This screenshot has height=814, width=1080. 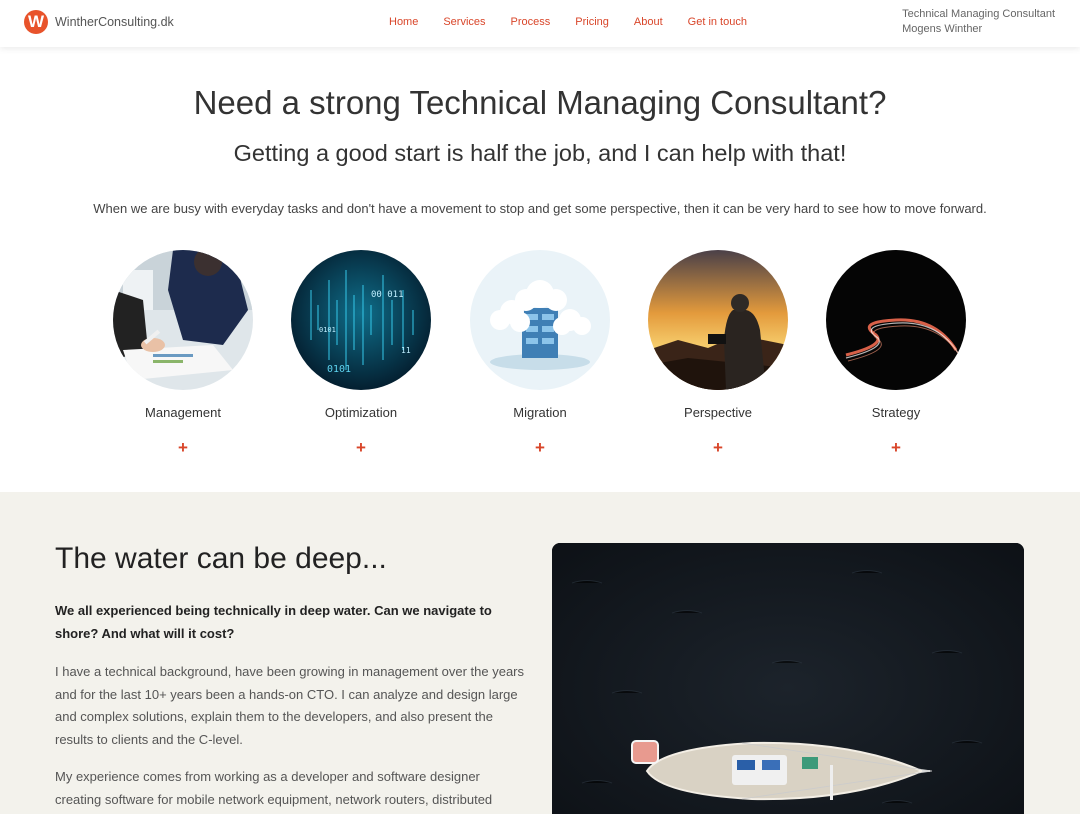 I want to click on service-optimization: 00 011 0101 11 0101 Optimization +, so click(x=361, y=354).